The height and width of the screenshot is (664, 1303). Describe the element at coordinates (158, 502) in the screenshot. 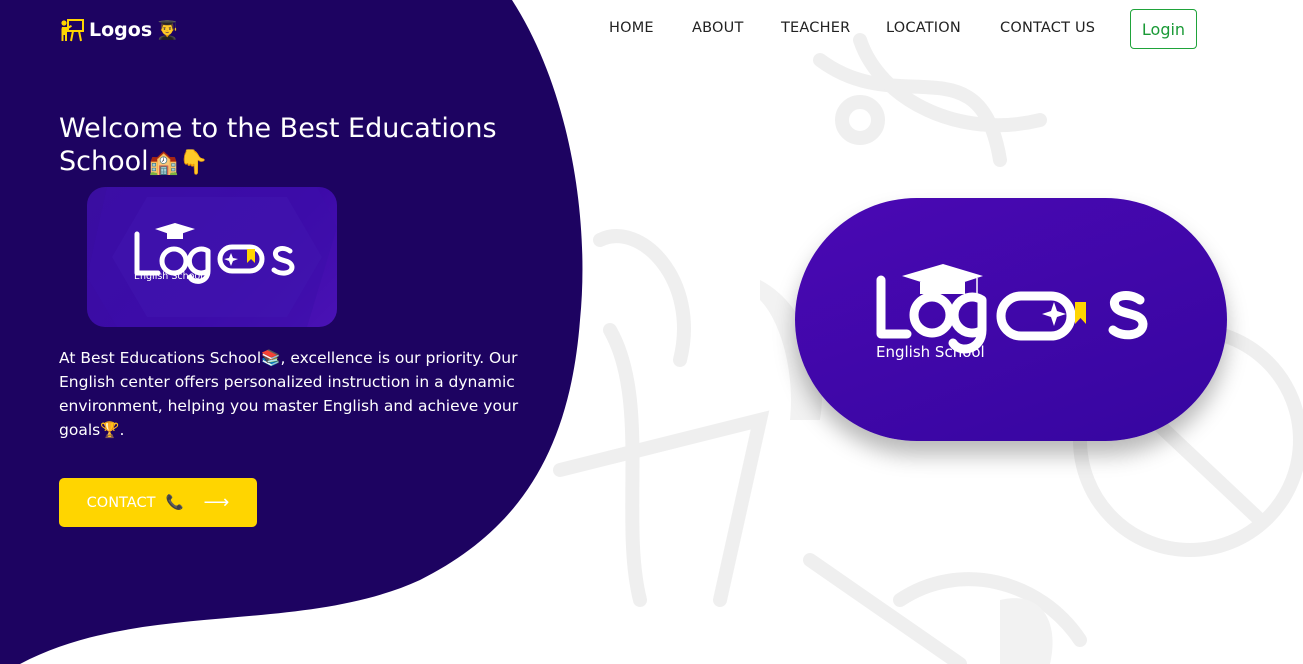

I see `contact-button: CONTACT 📞 ⟶` at that location.